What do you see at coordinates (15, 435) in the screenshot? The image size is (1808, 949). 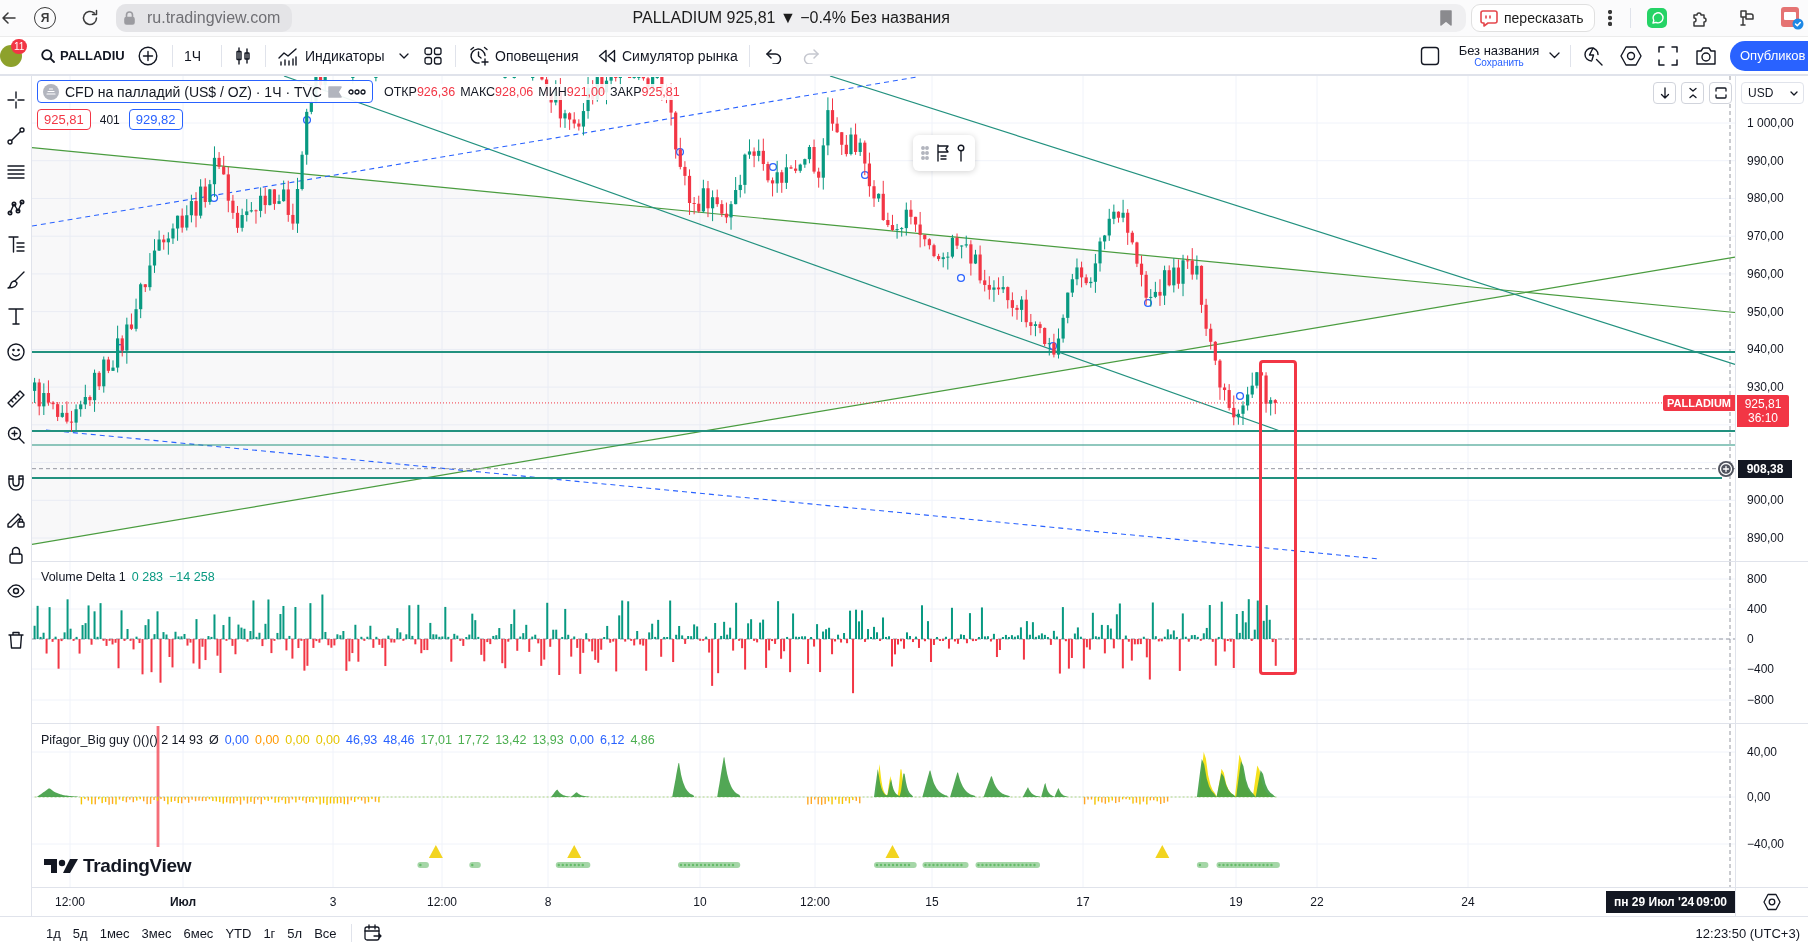 I see `zoom-in-icon` at bounding box center [15, 435].